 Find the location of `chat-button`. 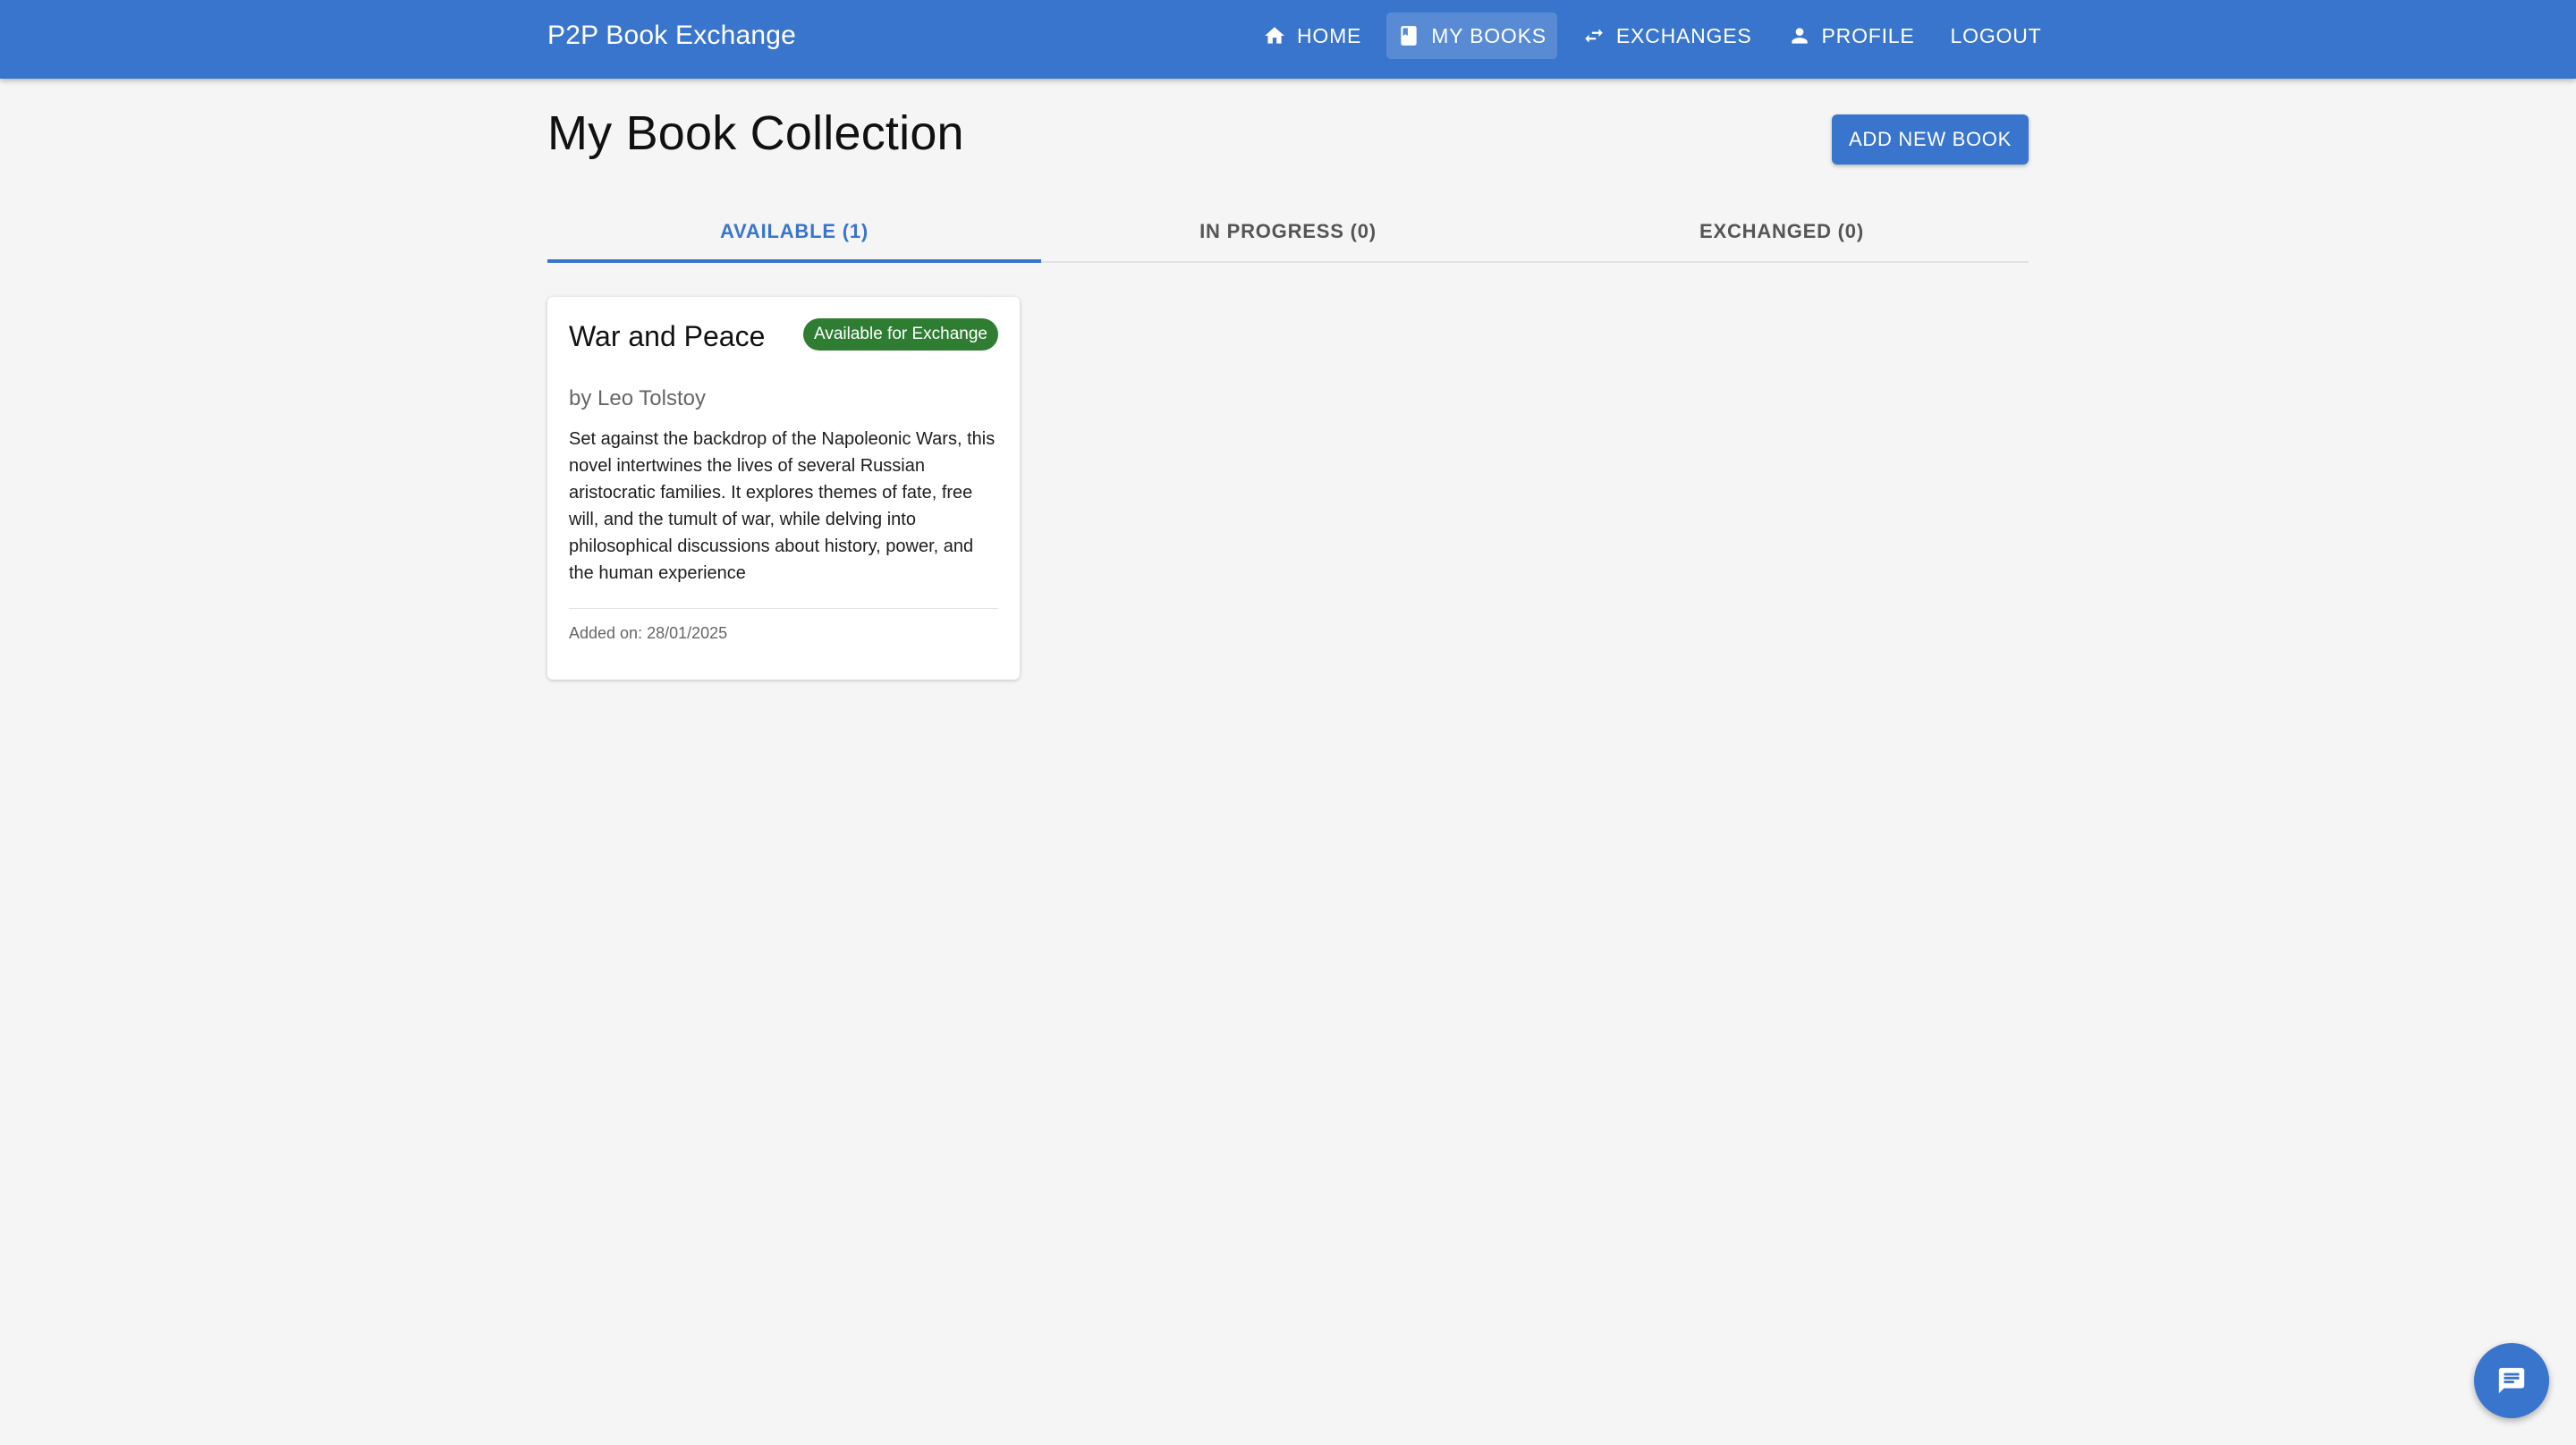

chat-button is located at coordinates (2511, 1380).